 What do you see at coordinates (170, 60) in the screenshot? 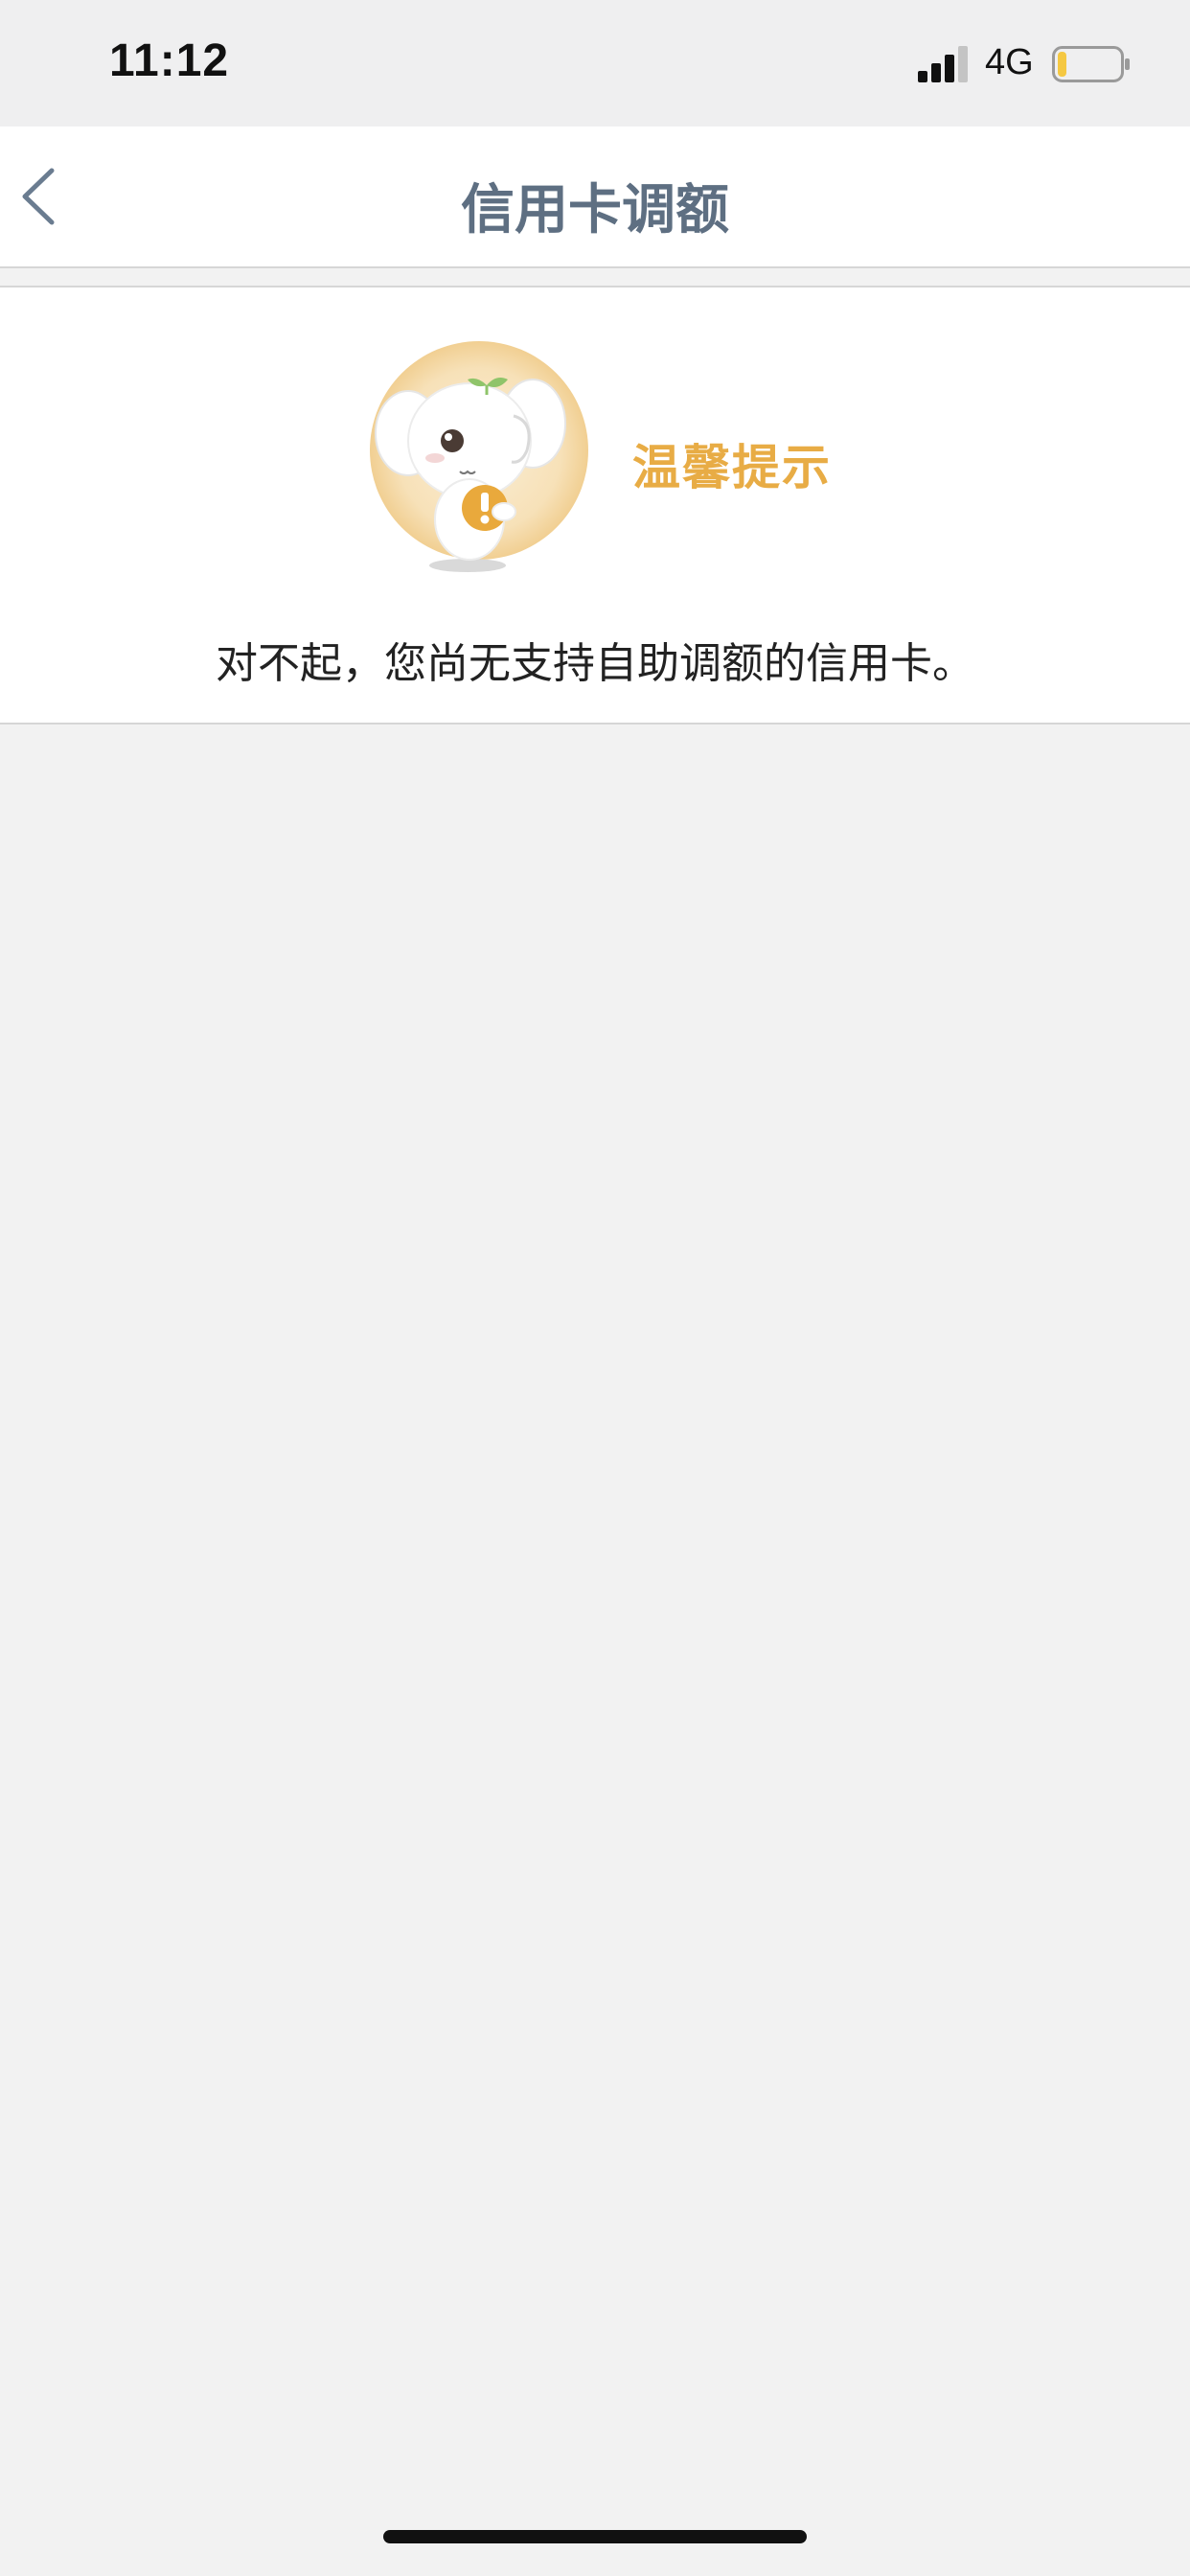
I see `status-time: 11:12` at bounding box center [170, 60].